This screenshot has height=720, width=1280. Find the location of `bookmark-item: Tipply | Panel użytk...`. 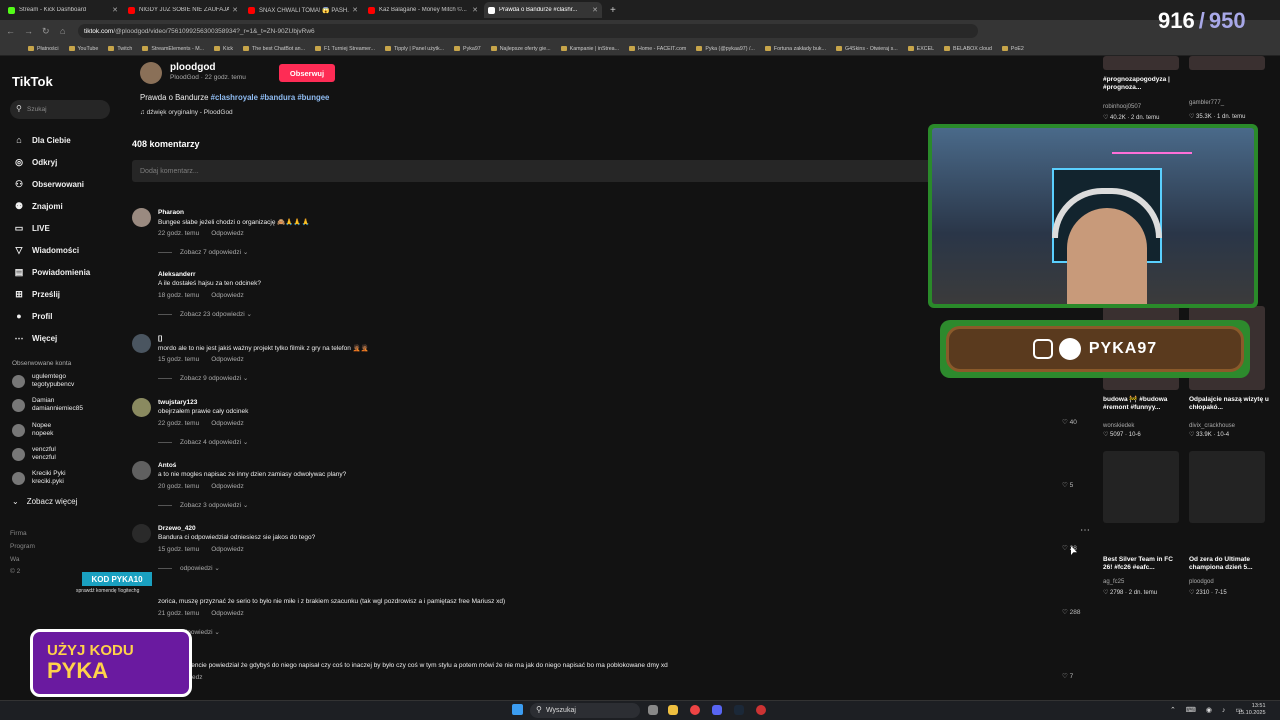

bookmark-item: Tipply | Panel użytk... is located at coordinates (414, 49).